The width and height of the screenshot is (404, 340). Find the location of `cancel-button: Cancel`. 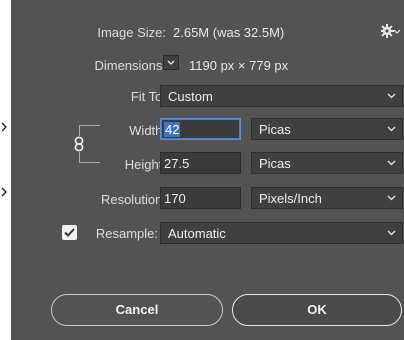

cancel-button: Cancel is located at coordinates (137, 310).